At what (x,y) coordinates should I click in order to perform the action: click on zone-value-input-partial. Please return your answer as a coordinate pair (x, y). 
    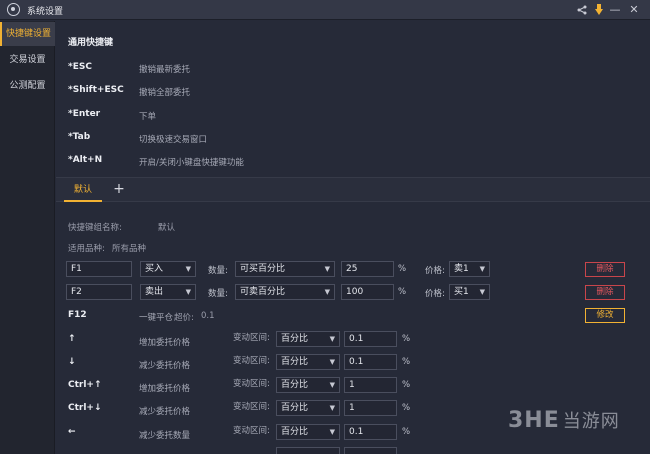
    Looking at the image, I should click on (370, 450).